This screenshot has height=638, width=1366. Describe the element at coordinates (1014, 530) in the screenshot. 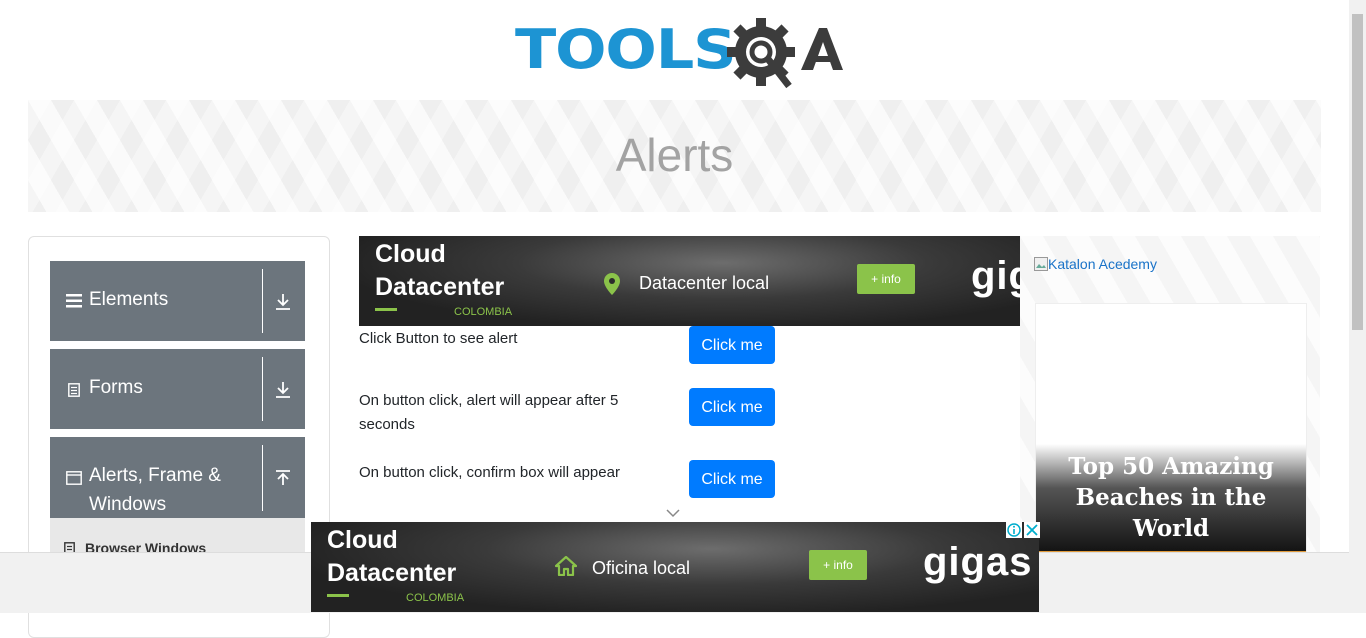

I see `adchoices-icon` at that location.